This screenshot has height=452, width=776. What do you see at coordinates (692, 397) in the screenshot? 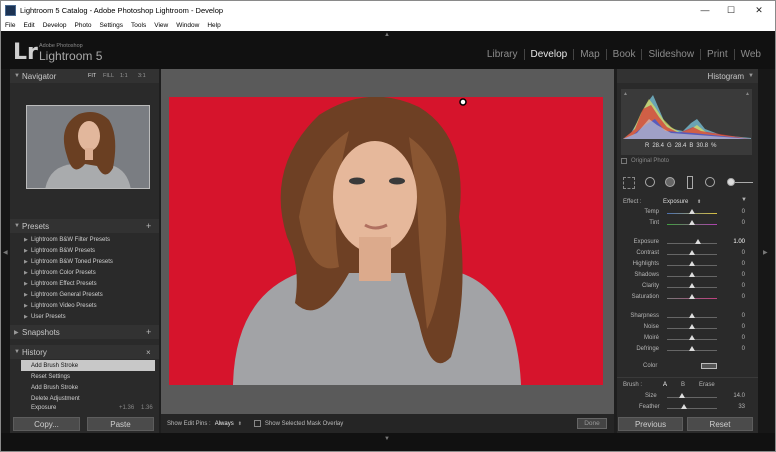
I see `size-slider` at bounding box center [692, 397].